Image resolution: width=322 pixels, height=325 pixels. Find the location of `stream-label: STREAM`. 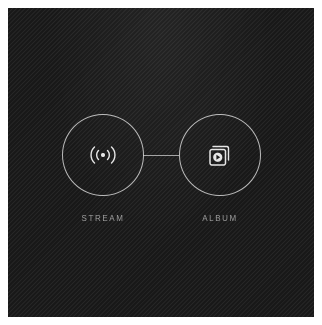

stream-label: STREAM is located at coordinates (103, 218).